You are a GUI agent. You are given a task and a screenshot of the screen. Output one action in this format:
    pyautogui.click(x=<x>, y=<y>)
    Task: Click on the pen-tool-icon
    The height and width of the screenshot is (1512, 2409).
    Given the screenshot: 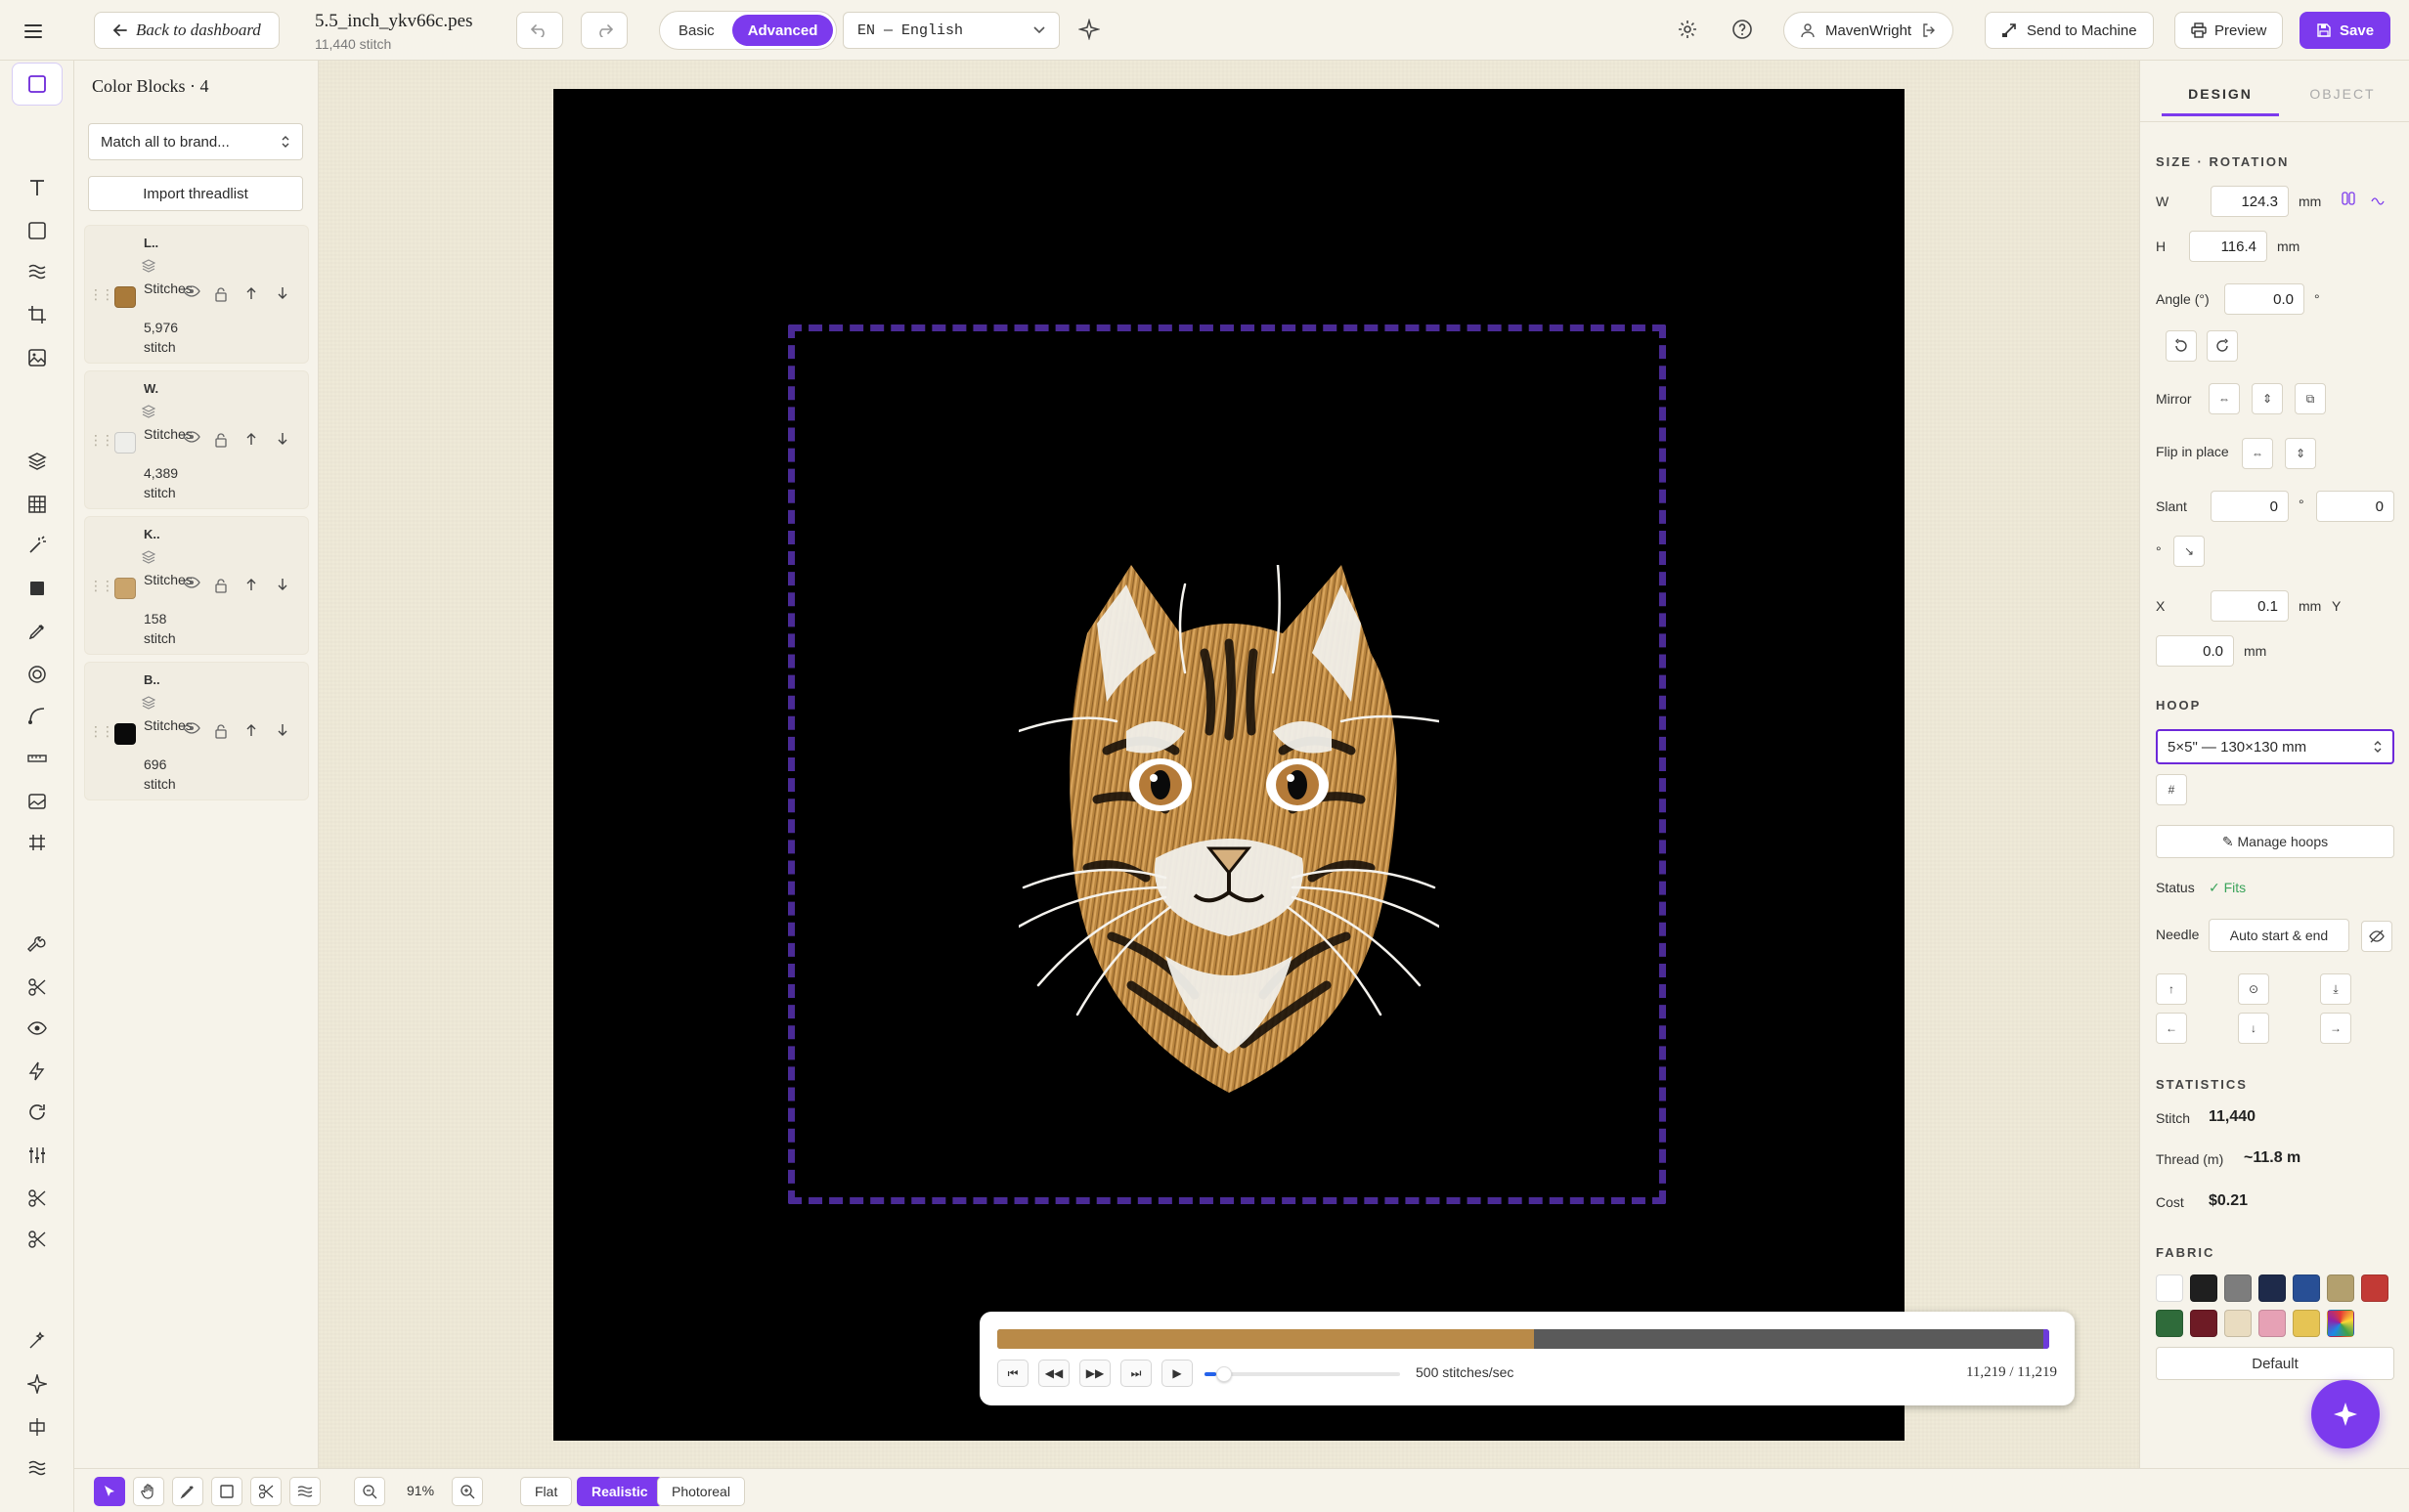 What is the action you would take?
    pyautogui.click(x=37, y=631)
    